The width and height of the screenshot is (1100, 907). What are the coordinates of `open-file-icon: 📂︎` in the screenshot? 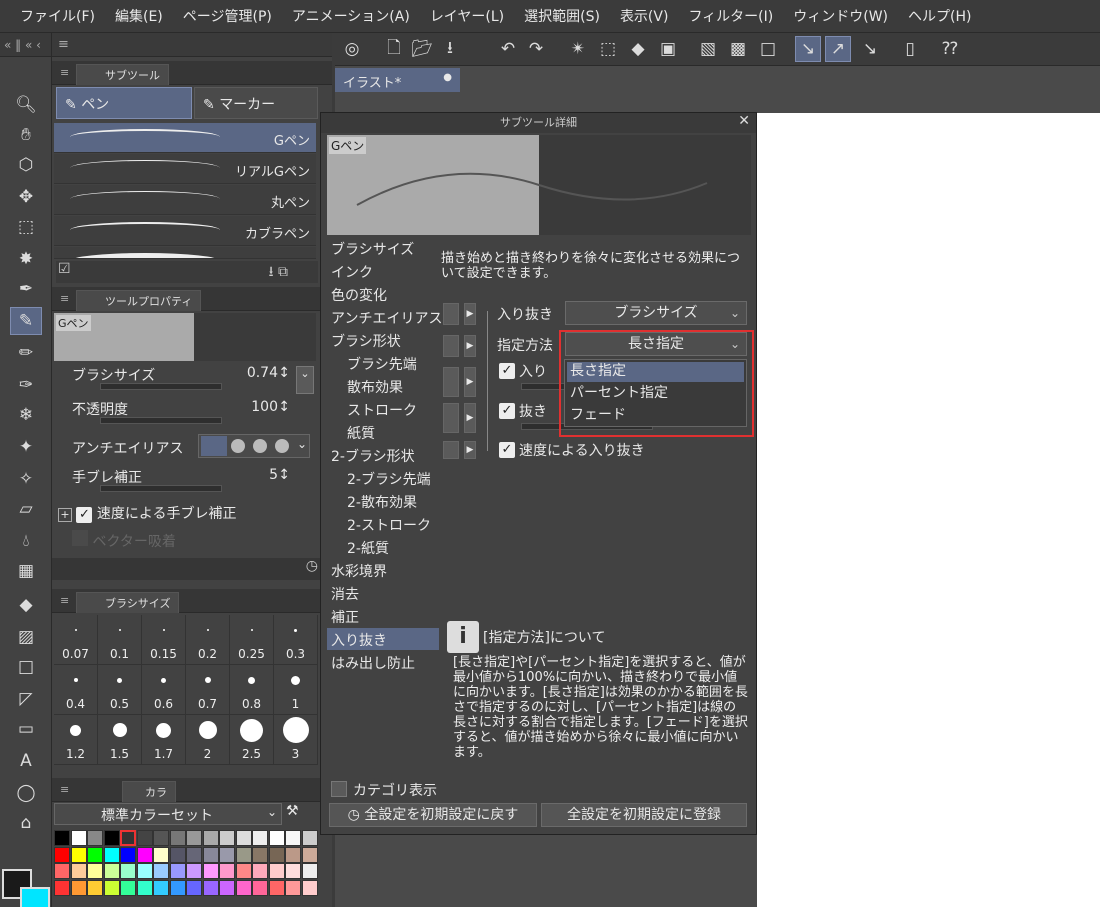 It's located at (422, 49).